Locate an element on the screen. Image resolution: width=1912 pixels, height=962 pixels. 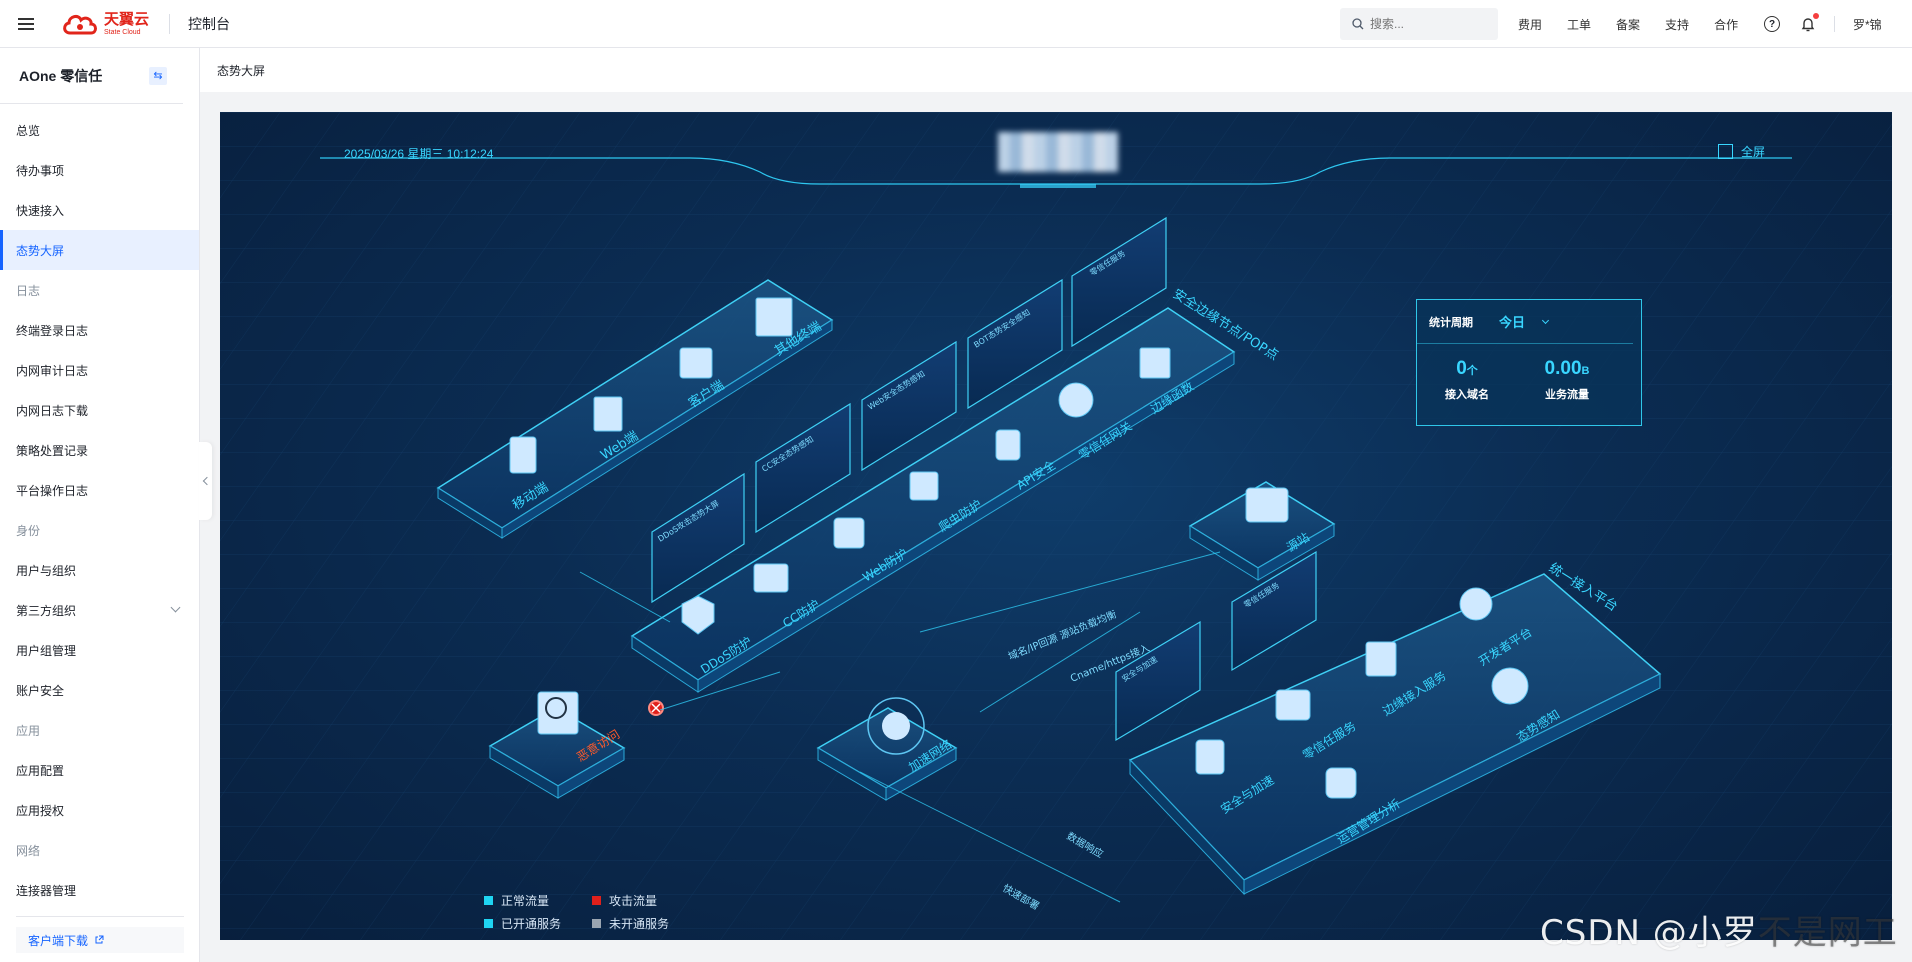
sidebar-item: 账户安全 is located at coordinates (99, 690).